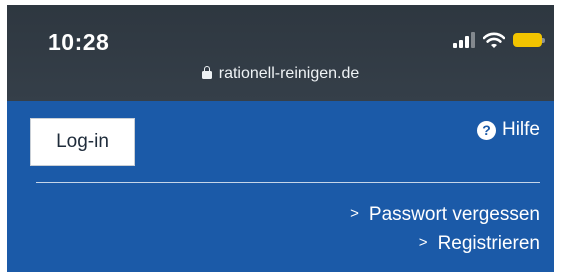  Describe the element at coordinates (206, 72) in the screenshot. I see `lock-icon` at that location.